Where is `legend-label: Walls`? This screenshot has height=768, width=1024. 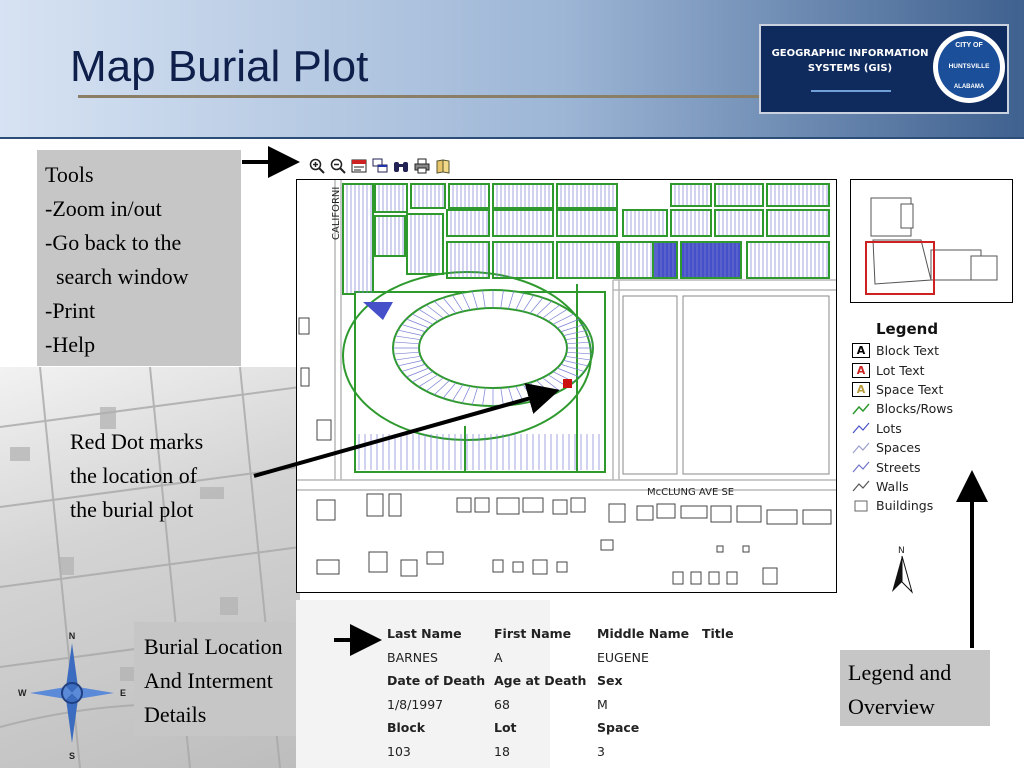 legend-label: Walls is located at coordinates (892, 486).